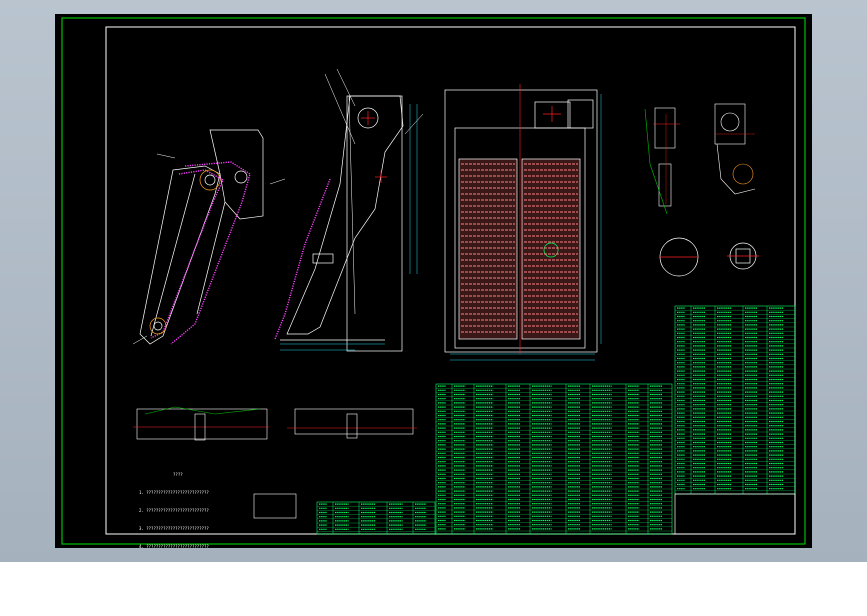  I want to click on tech-req-line: 1. ??????????????????????????, so click(174, 492).